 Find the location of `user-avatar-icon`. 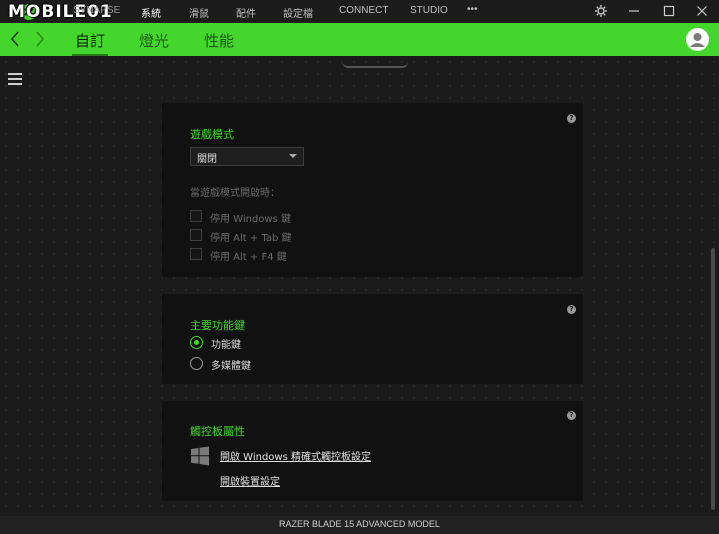

user-avatar-icon is located at coordinates (697, 39).